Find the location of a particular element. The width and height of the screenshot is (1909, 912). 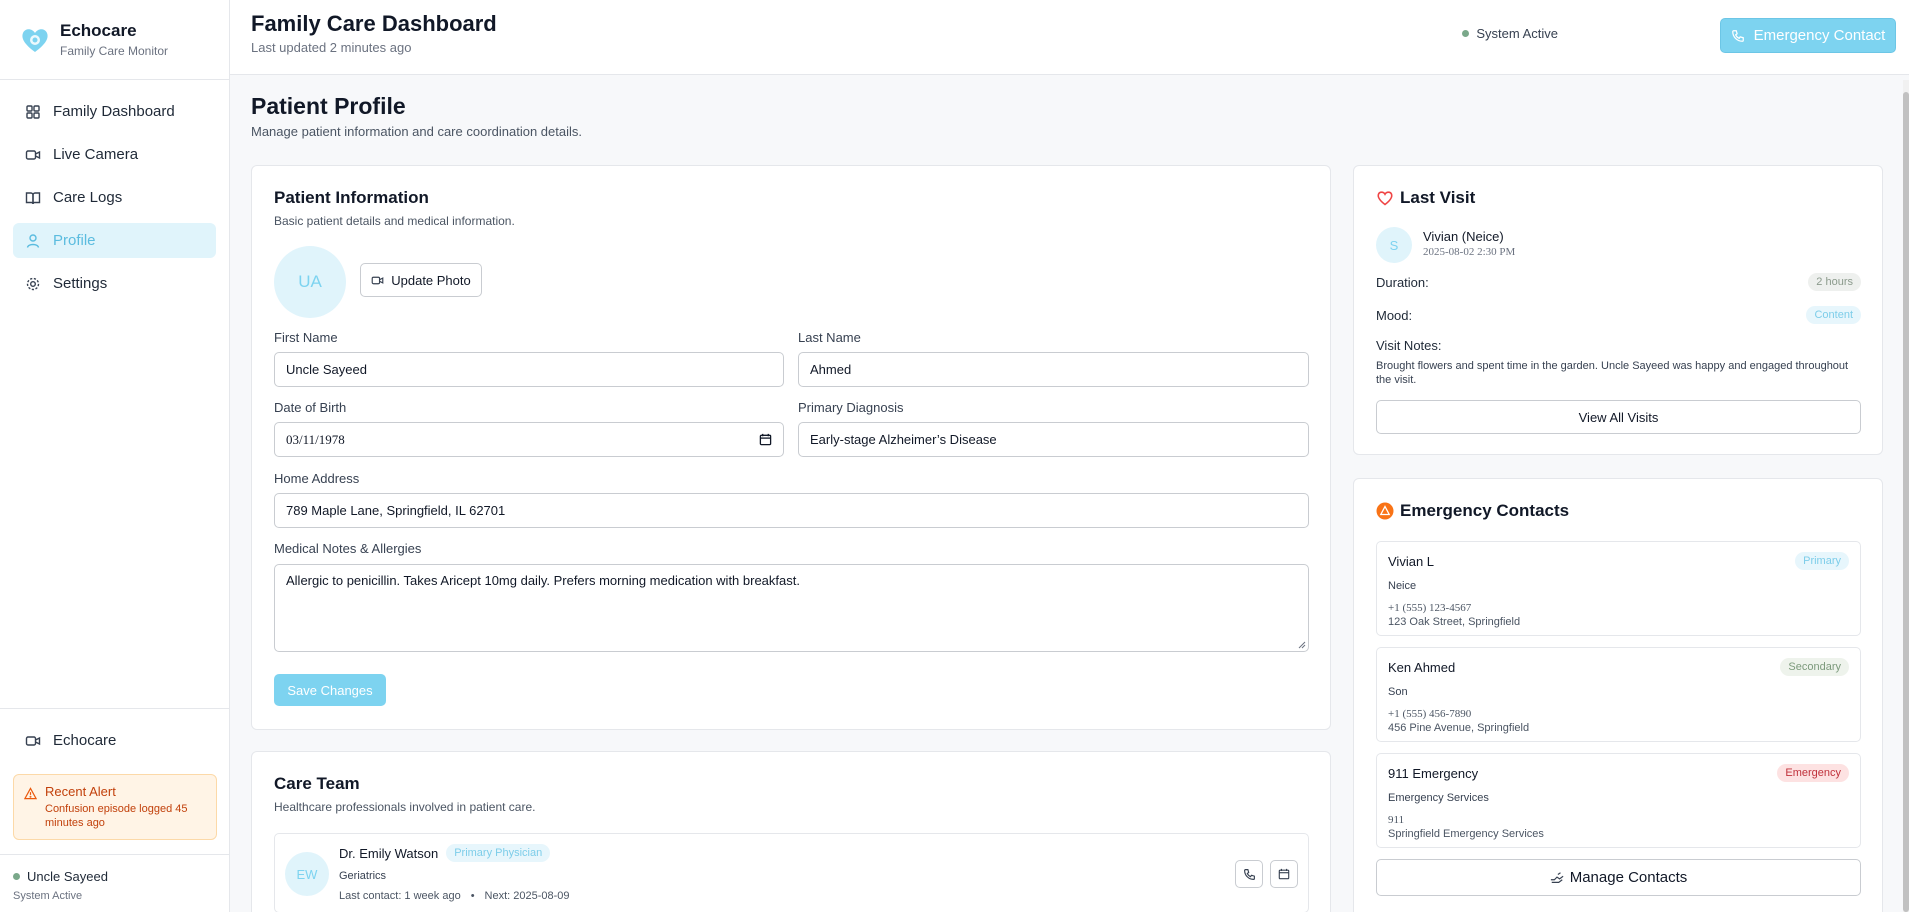

address-label: Home Address is located at coordinates (317, 478).